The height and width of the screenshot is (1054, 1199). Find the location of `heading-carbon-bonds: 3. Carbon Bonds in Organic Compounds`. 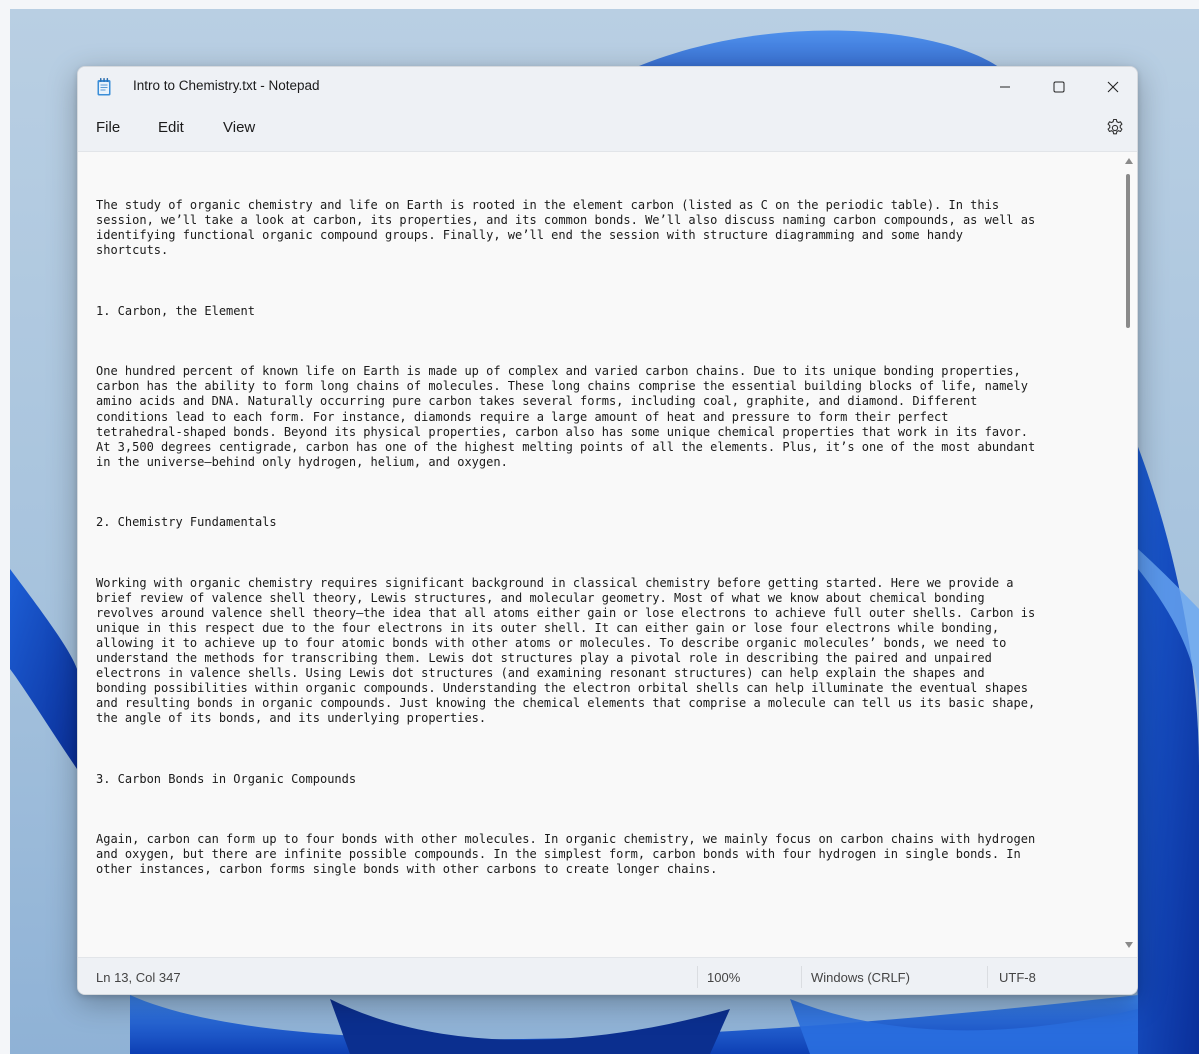

heading-carbon-bonds: 3. Carbon Bonds in Organic Compounds is located at coordinates (226, 778).